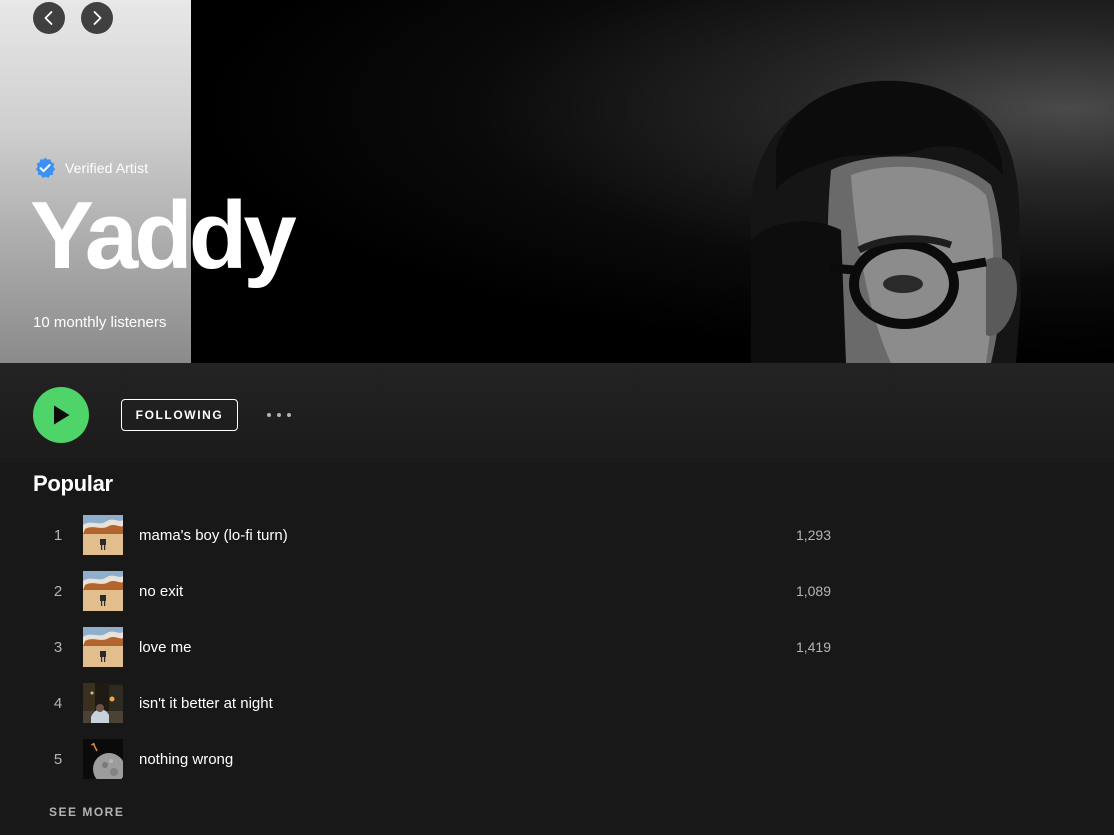 Image resolution: width=1114 pixels, height=835 pixels. I want to click on play-icon, so click(62, 415).